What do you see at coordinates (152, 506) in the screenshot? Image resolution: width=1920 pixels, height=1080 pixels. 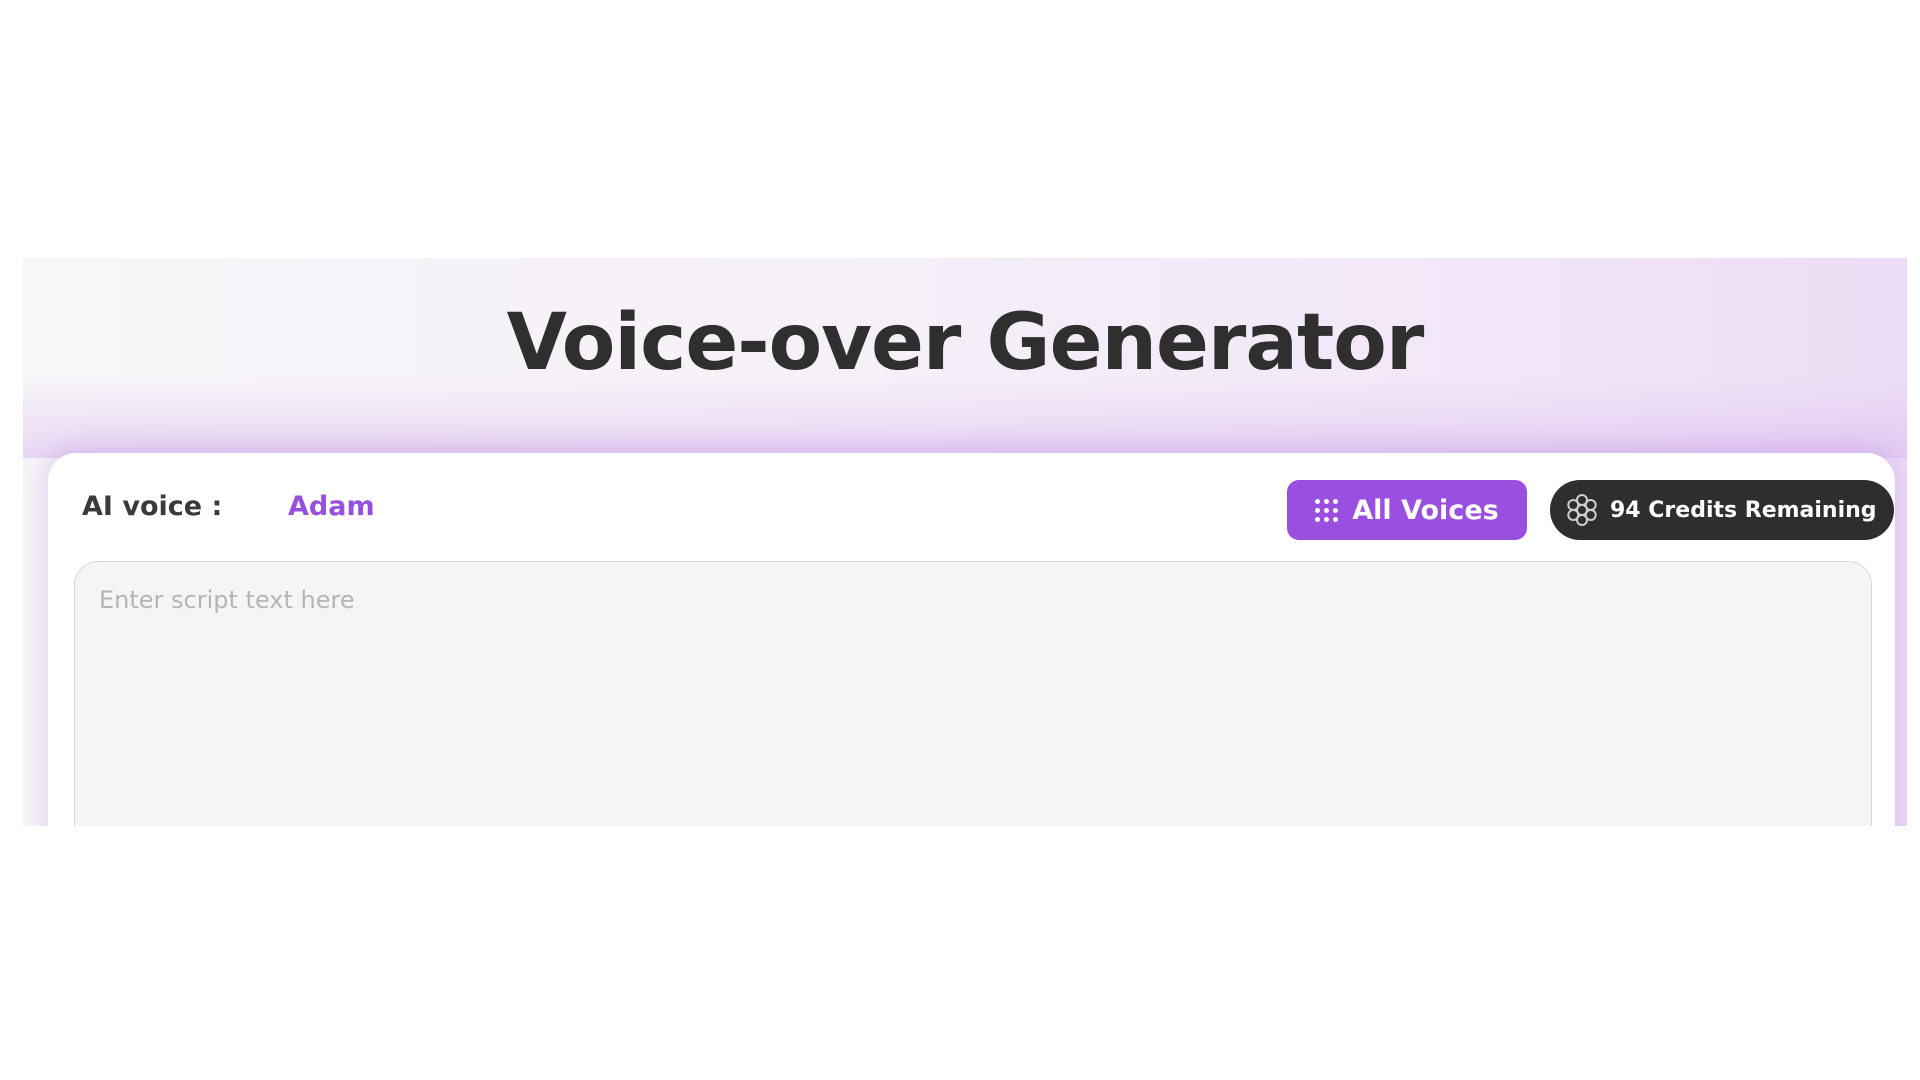 I see `ai-voice-label: AI voice :` at bounding box center [152, 506].